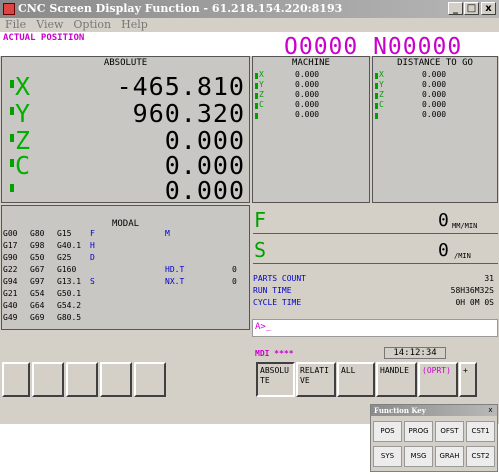  Describe the element at coordinates (15, 25) in the screenshot. I see `menu-file: File` at that location.